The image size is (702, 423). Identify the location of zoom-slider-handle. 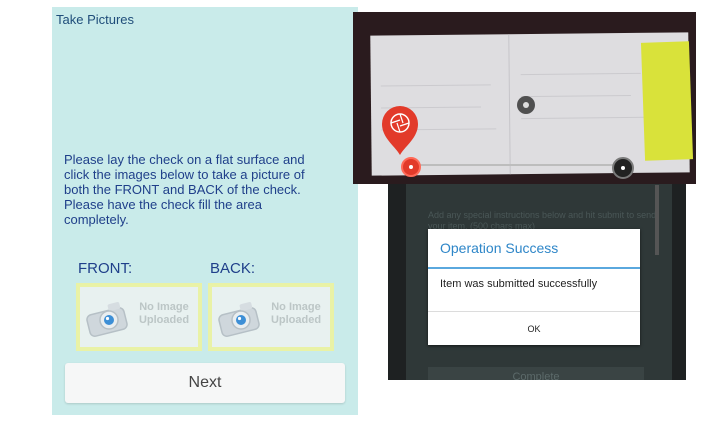
(411, 167).